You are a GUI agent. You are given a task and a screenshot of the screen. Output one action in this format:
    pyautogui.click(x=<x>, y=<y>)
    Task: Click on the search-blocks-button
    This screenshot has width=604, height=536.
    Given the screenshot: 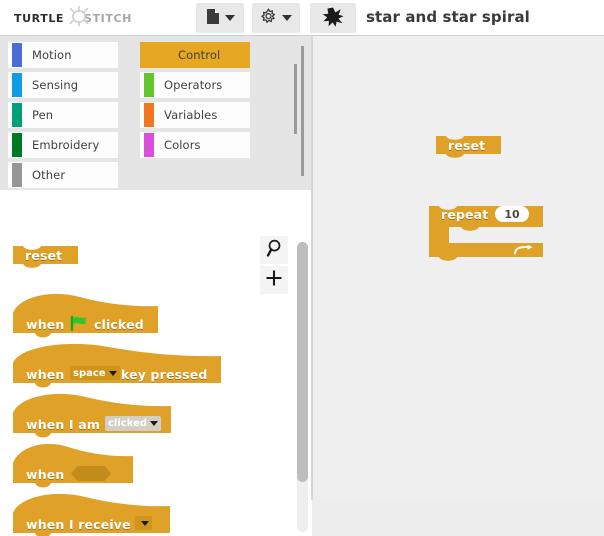 What is the action you would take?
    pyautogui.click(x=274, y=250)
    